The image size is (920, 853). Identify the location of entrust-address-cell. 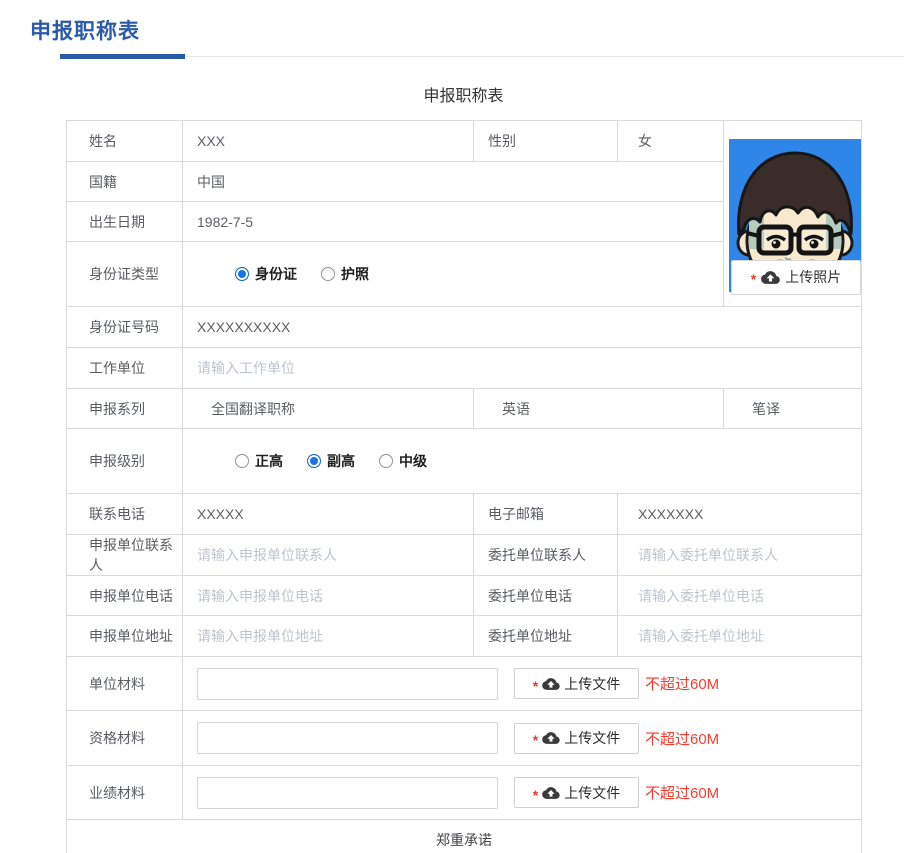
(739, 636).